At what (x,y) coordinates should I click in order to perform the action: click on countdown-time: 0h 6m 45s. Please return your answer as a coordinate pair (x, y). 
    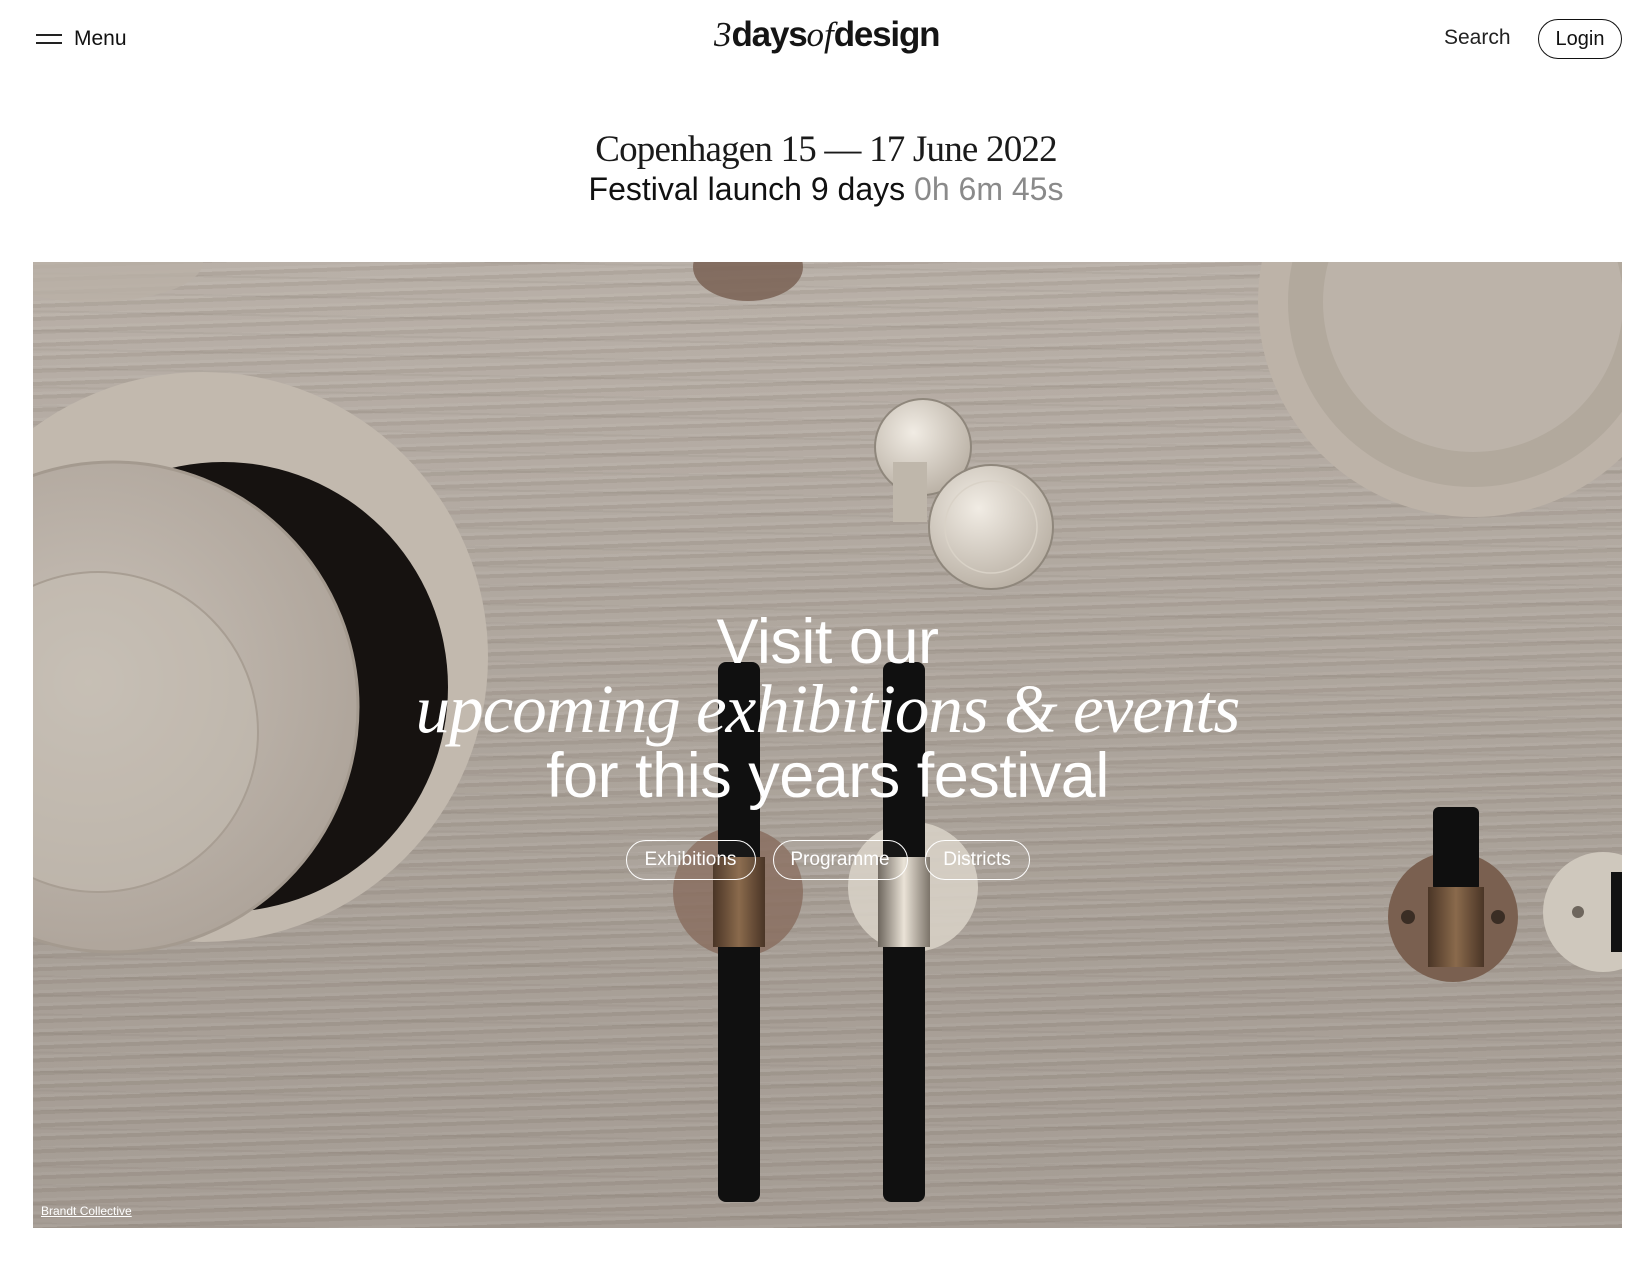
    Looking at the image, I should click on (989, 189).